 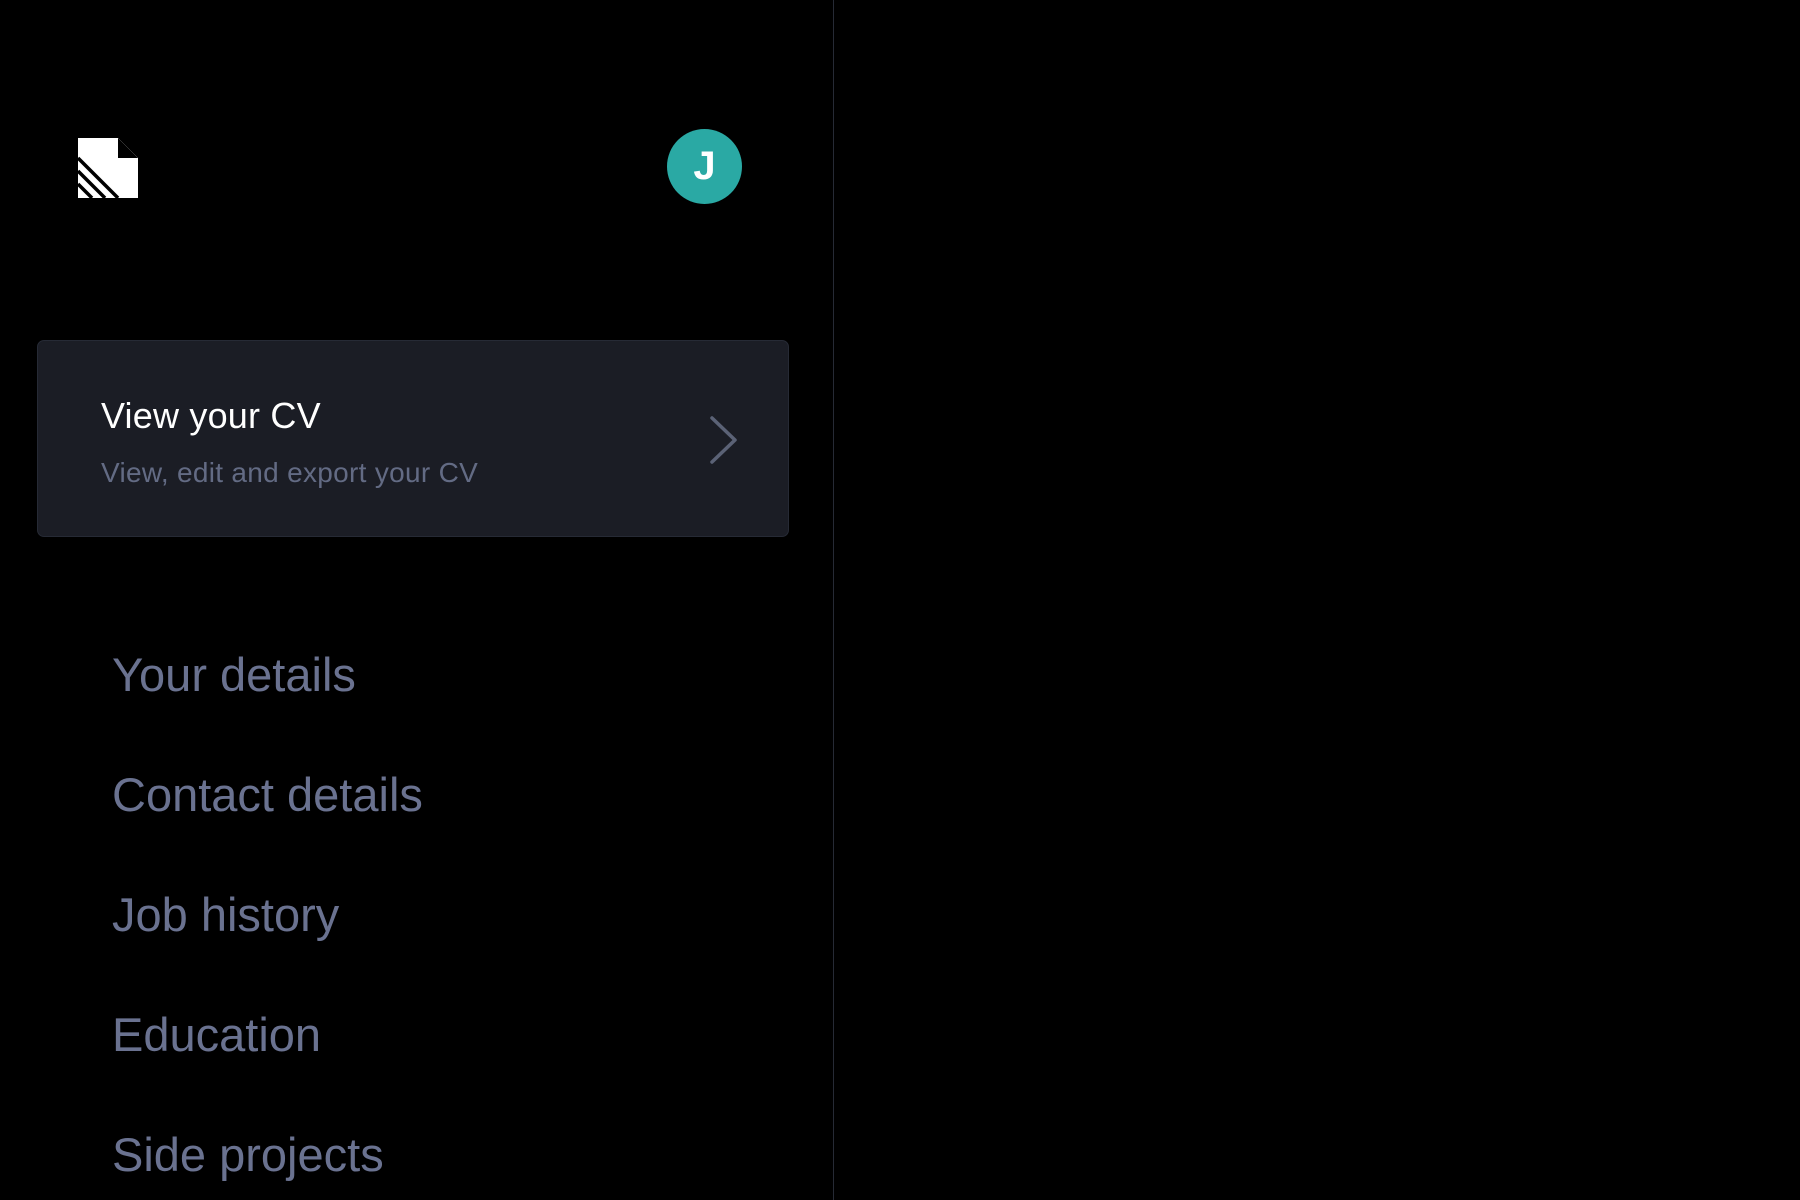 What do you see at coordinates (290, 472) in the screenshot?
I see `cv-card-subtitle: View, edit and export your CV` at bounding box center [290, 472].